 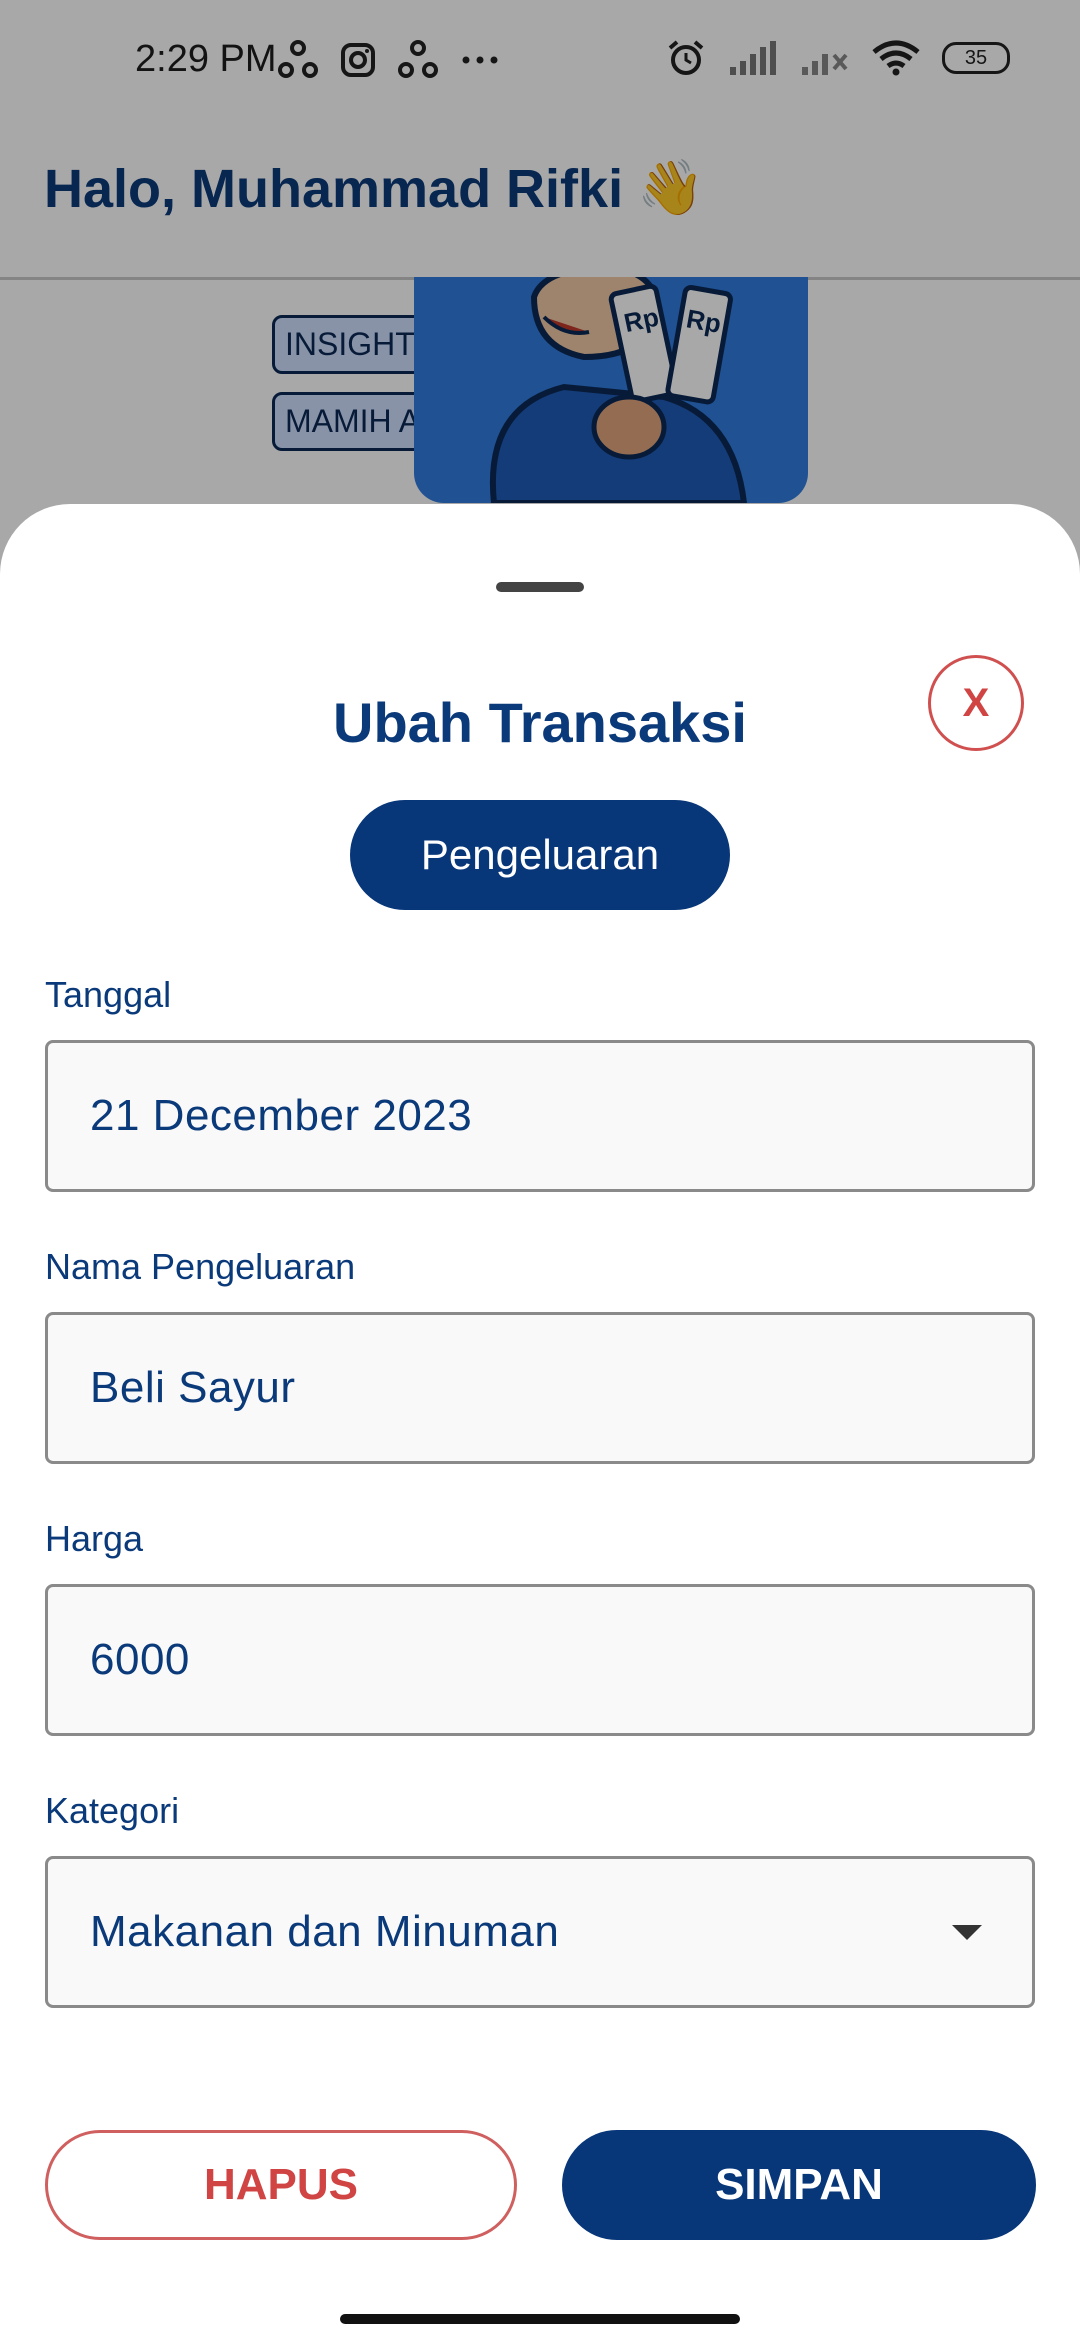 What do you see at coordinates (540, 1116) in the screenshot?
I see `date-field: 21 December 2023` at bounding box center [540, 1116].